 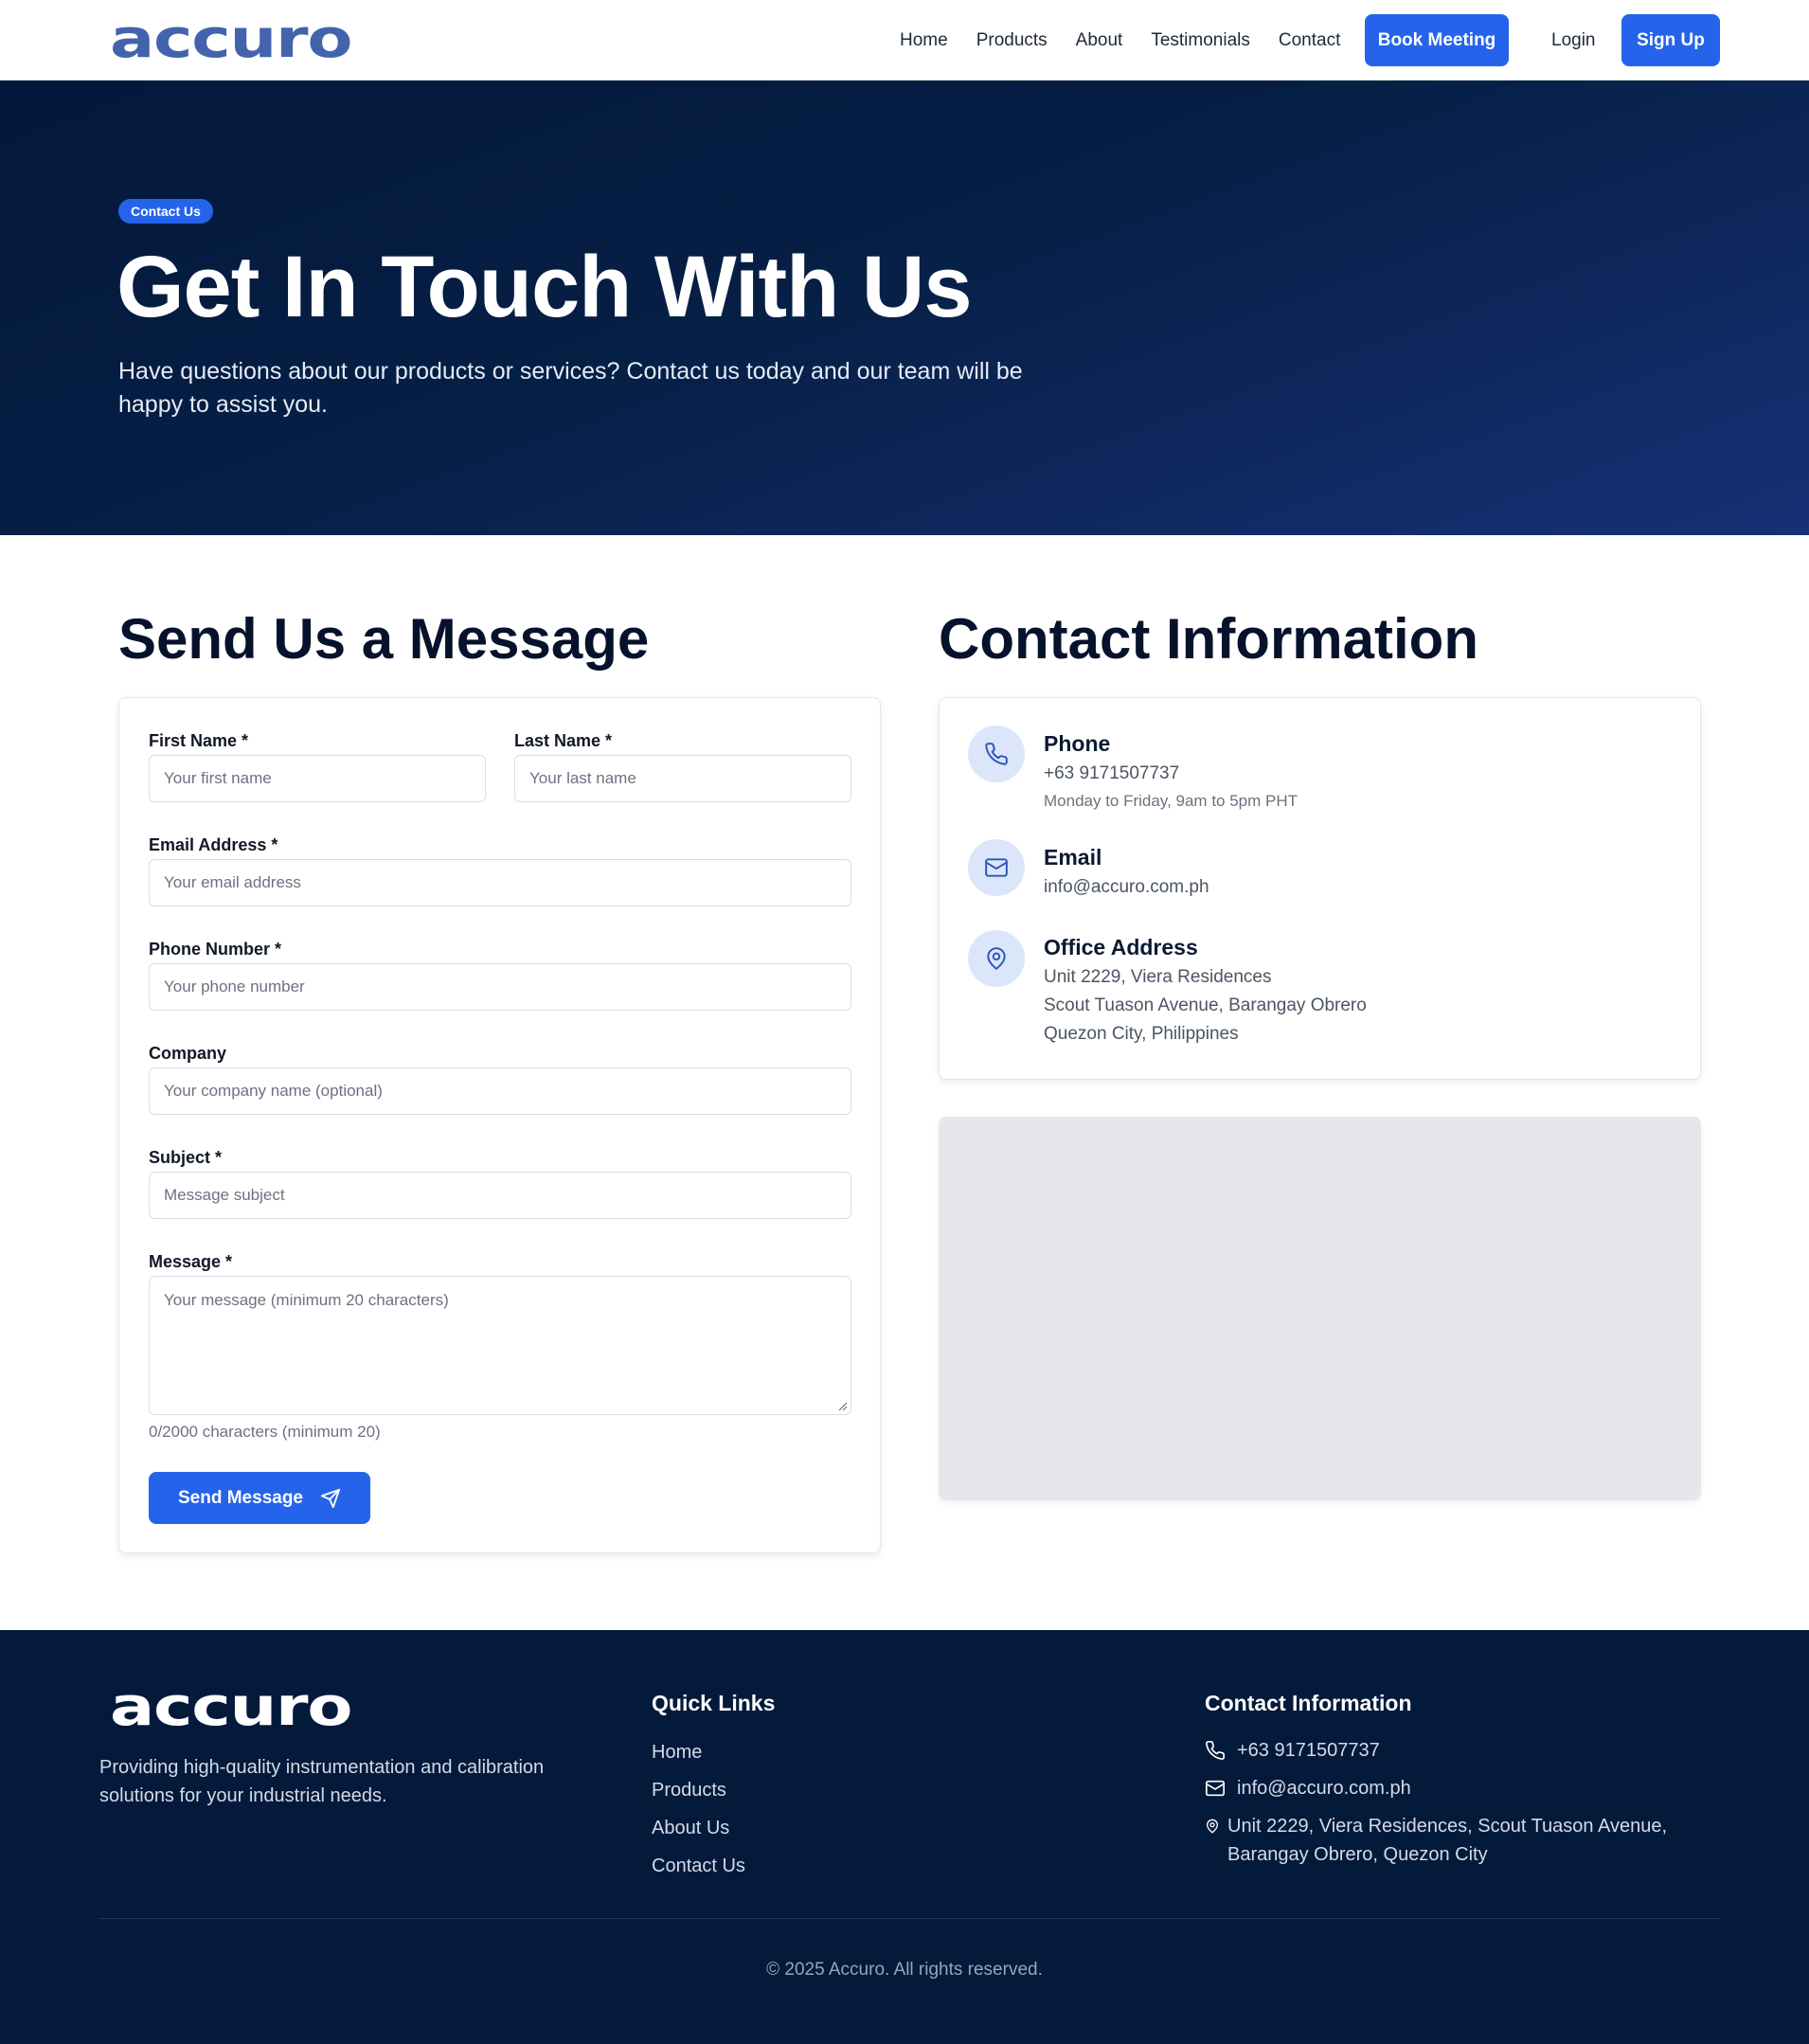 I want to click on first-name-field, so click(x=318, y=778).